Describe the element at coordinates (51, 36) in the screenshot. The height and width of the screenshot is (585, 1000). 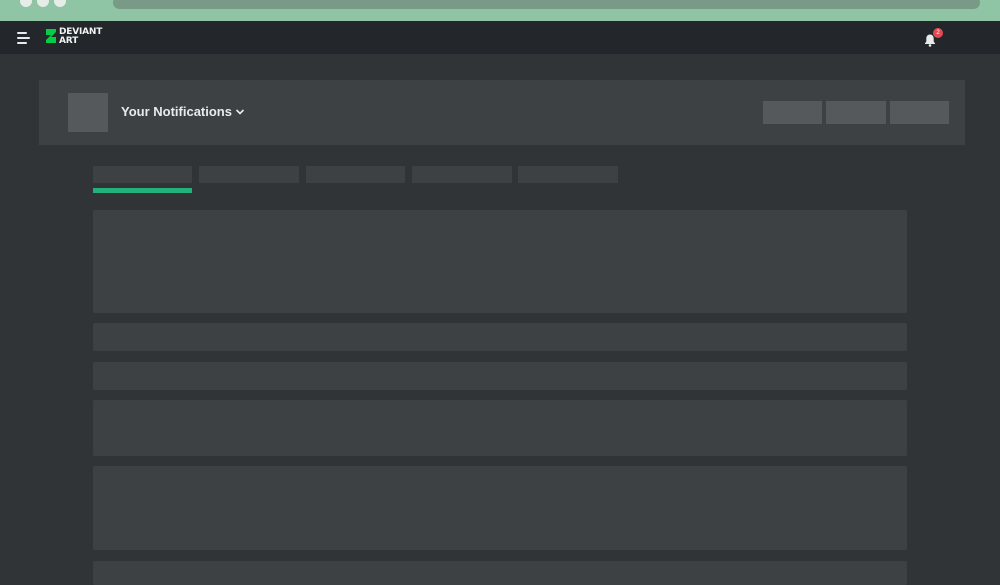
I see `deviantart-logo-icon` at that location.